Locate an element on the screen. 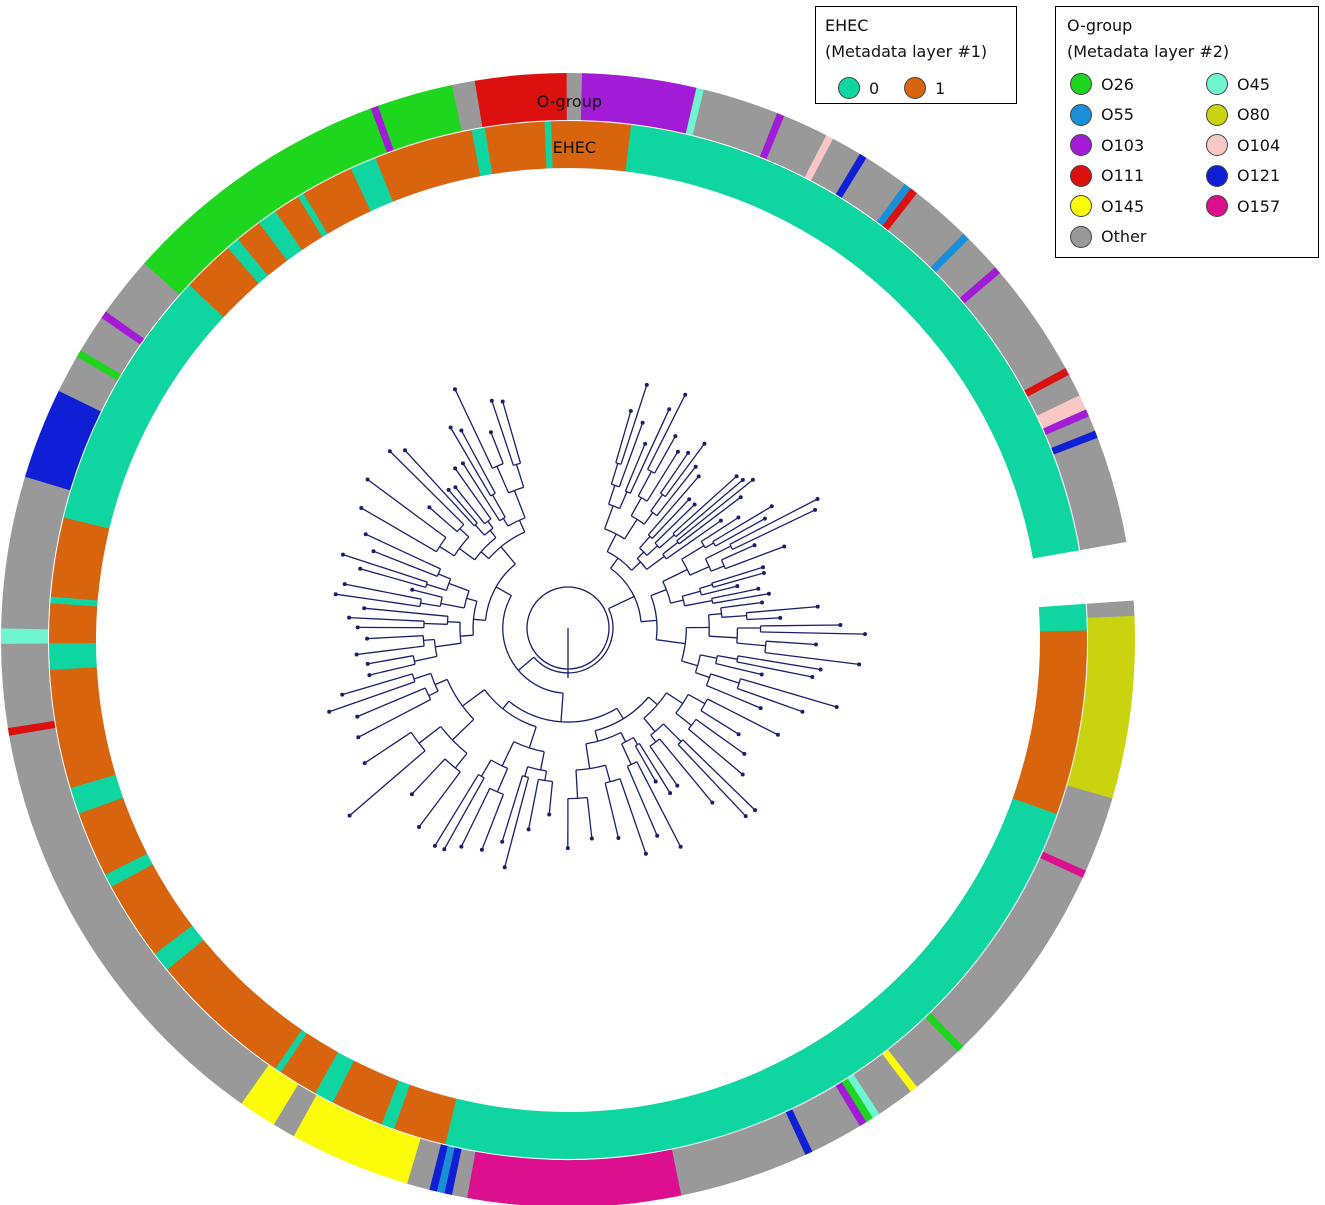 The image size is (1325, 1205). o-group-segment-o45 is located at coordinates (24, 639).